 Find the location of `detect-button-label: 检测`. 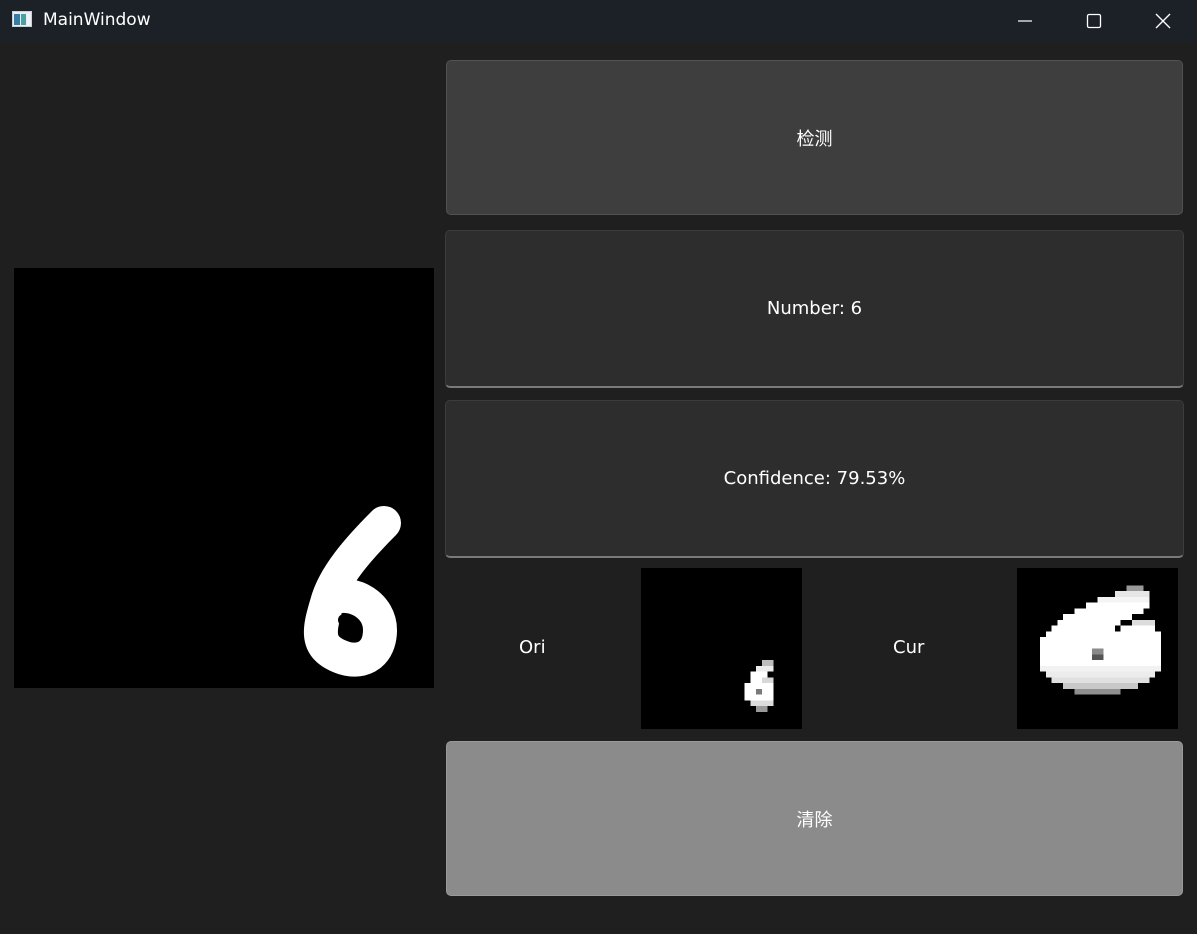

detect-button-label: 检测 is located at coordinates (814, 139).